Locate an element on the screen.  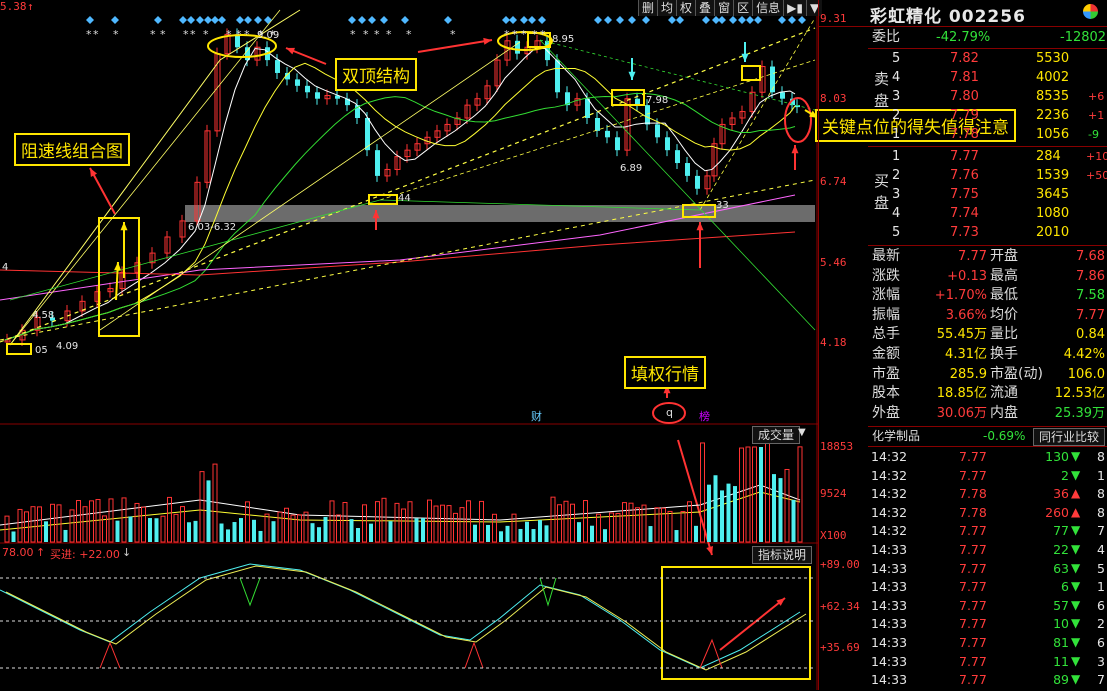
tick-volume: 77 is located at coordinates (1061, 531).